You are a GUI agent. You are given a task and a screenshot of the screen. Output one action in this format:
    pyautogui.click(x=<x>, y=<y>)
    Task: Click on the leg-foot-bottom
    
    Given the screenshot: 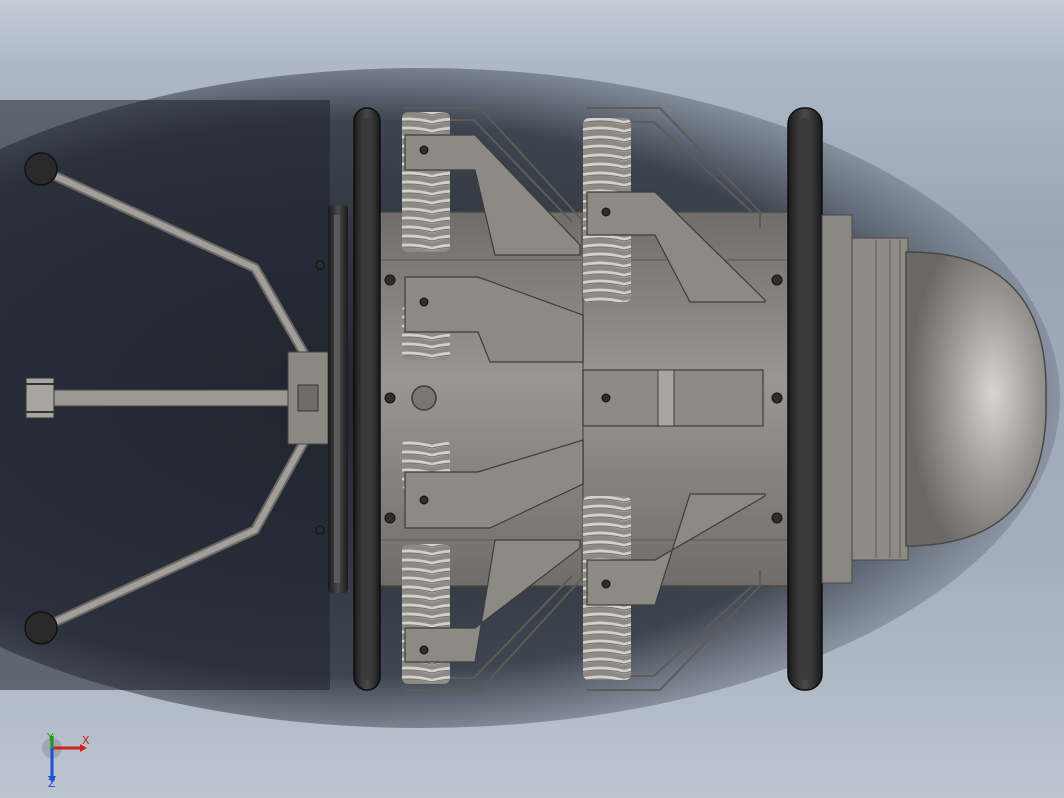 What is the action you would take?
    pyautogui.click(x=41, y=628)
    